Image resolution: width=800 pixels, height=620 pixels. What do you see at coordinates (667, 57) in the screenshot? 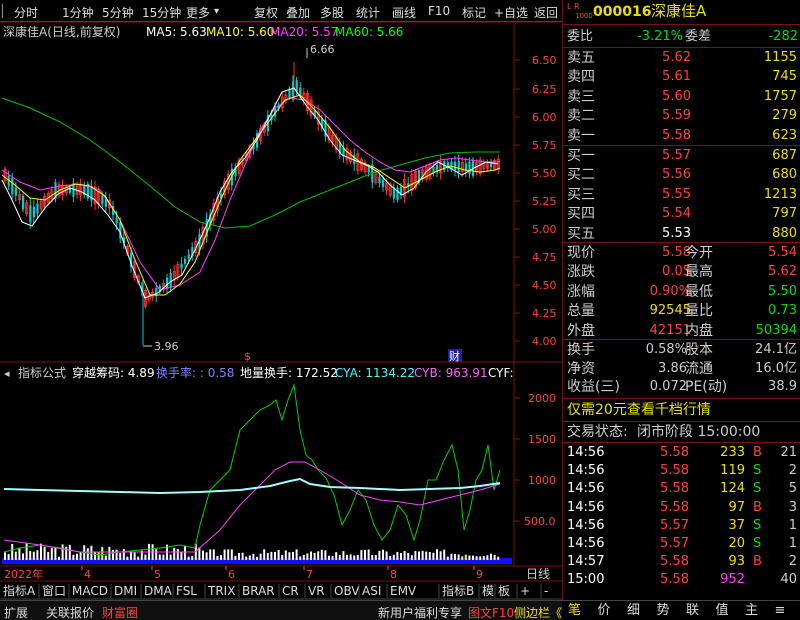
I see `book-price: 5.62` at bounding box center [667, 57].